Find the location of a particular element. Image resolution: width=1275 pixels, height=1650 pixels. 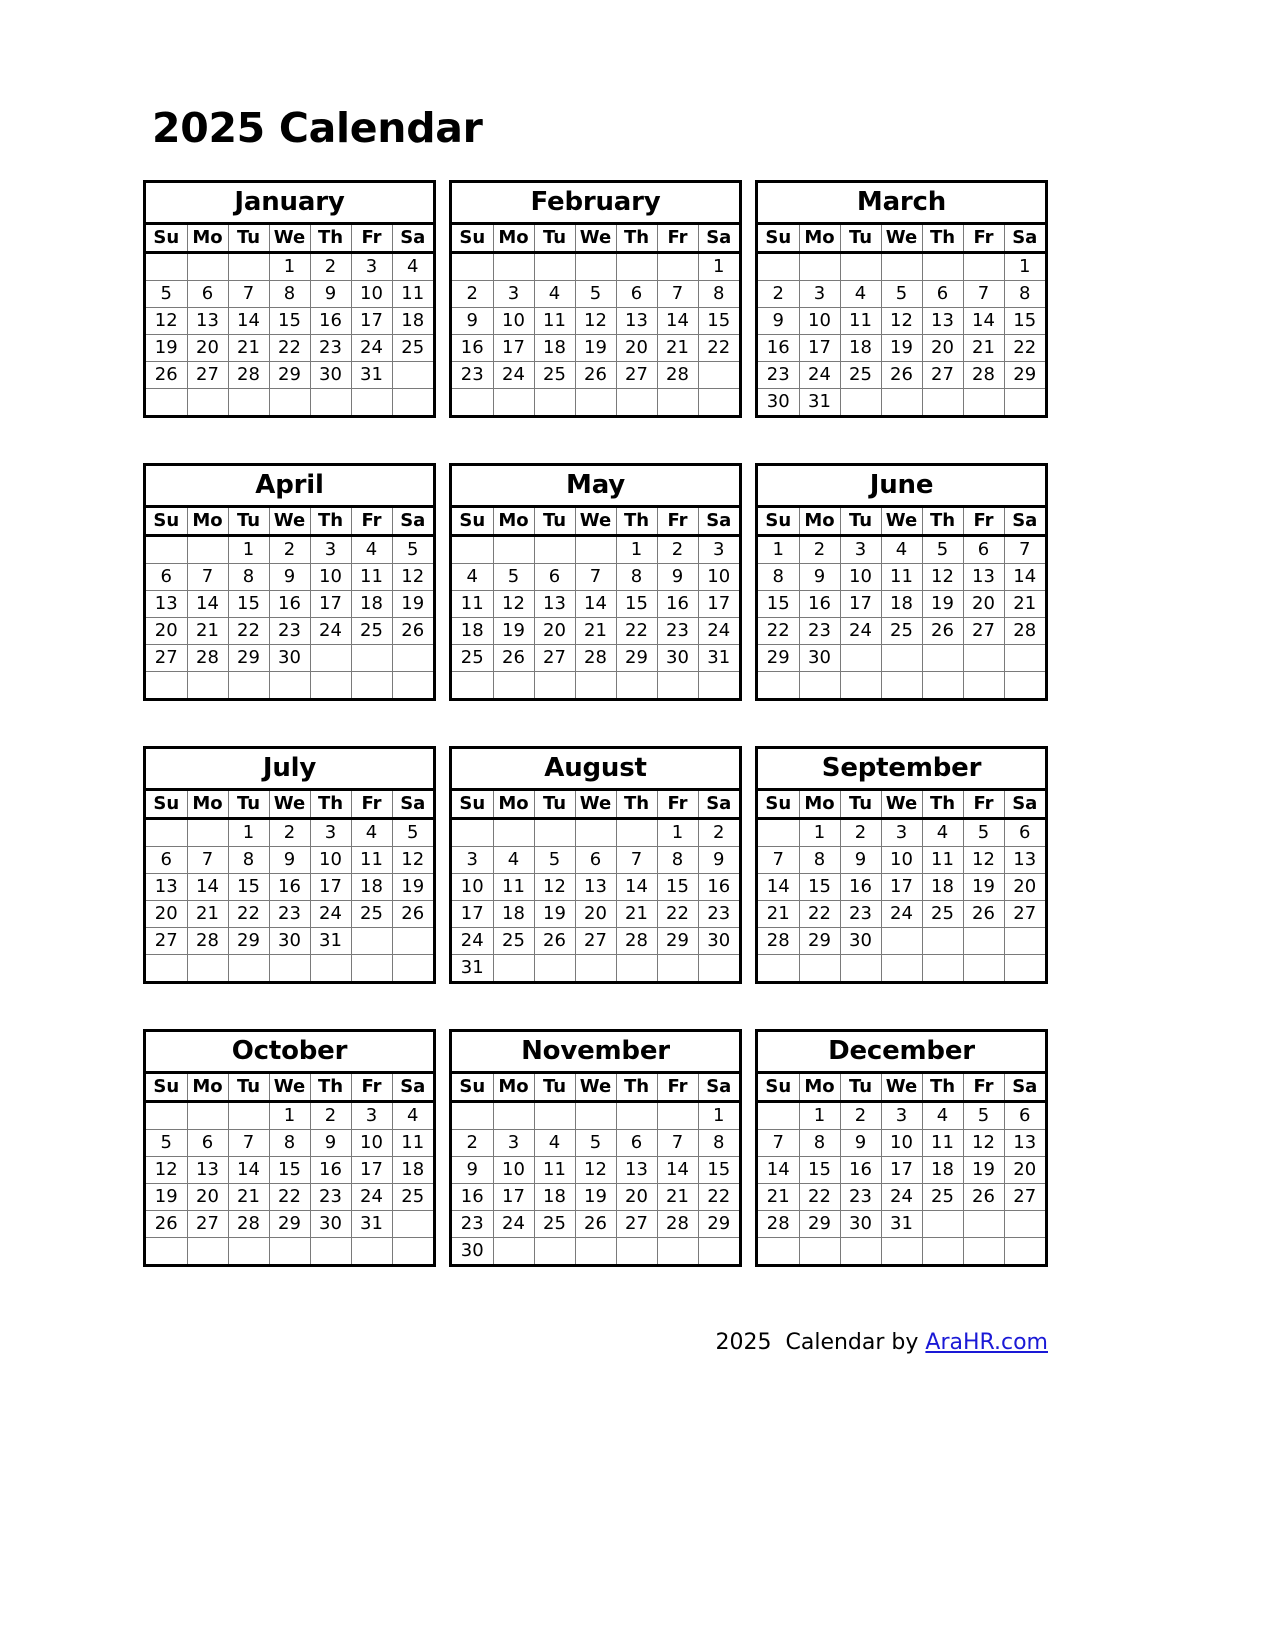

day-cell: 23 is located at coordinates (860, 1197).